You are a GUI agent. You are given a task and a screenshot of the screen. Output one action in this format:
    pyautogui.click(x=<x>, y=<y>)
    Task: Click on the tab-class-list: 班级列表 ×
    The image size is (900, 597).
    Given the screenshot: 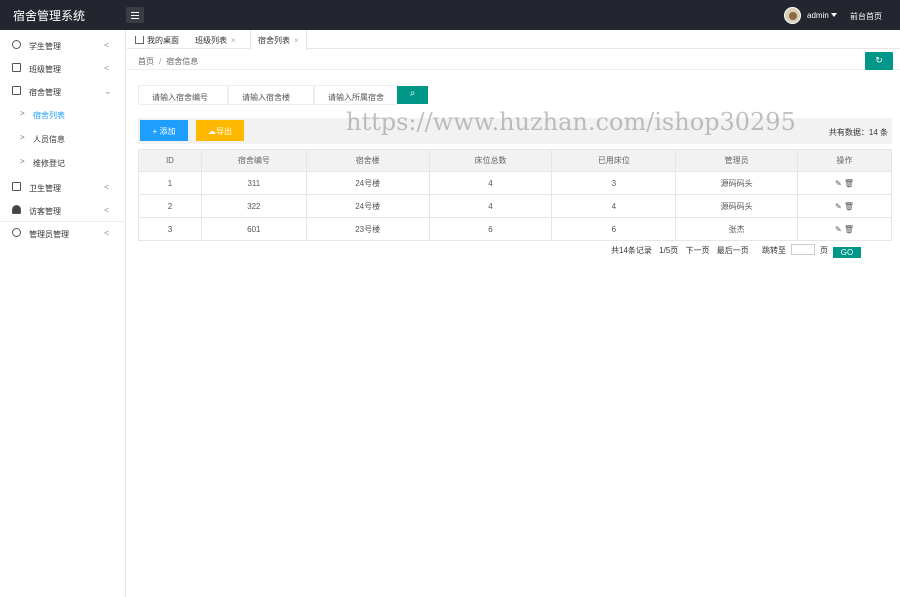 What is the action you would take?
    pyautogui.click(x=215, y=39)
    